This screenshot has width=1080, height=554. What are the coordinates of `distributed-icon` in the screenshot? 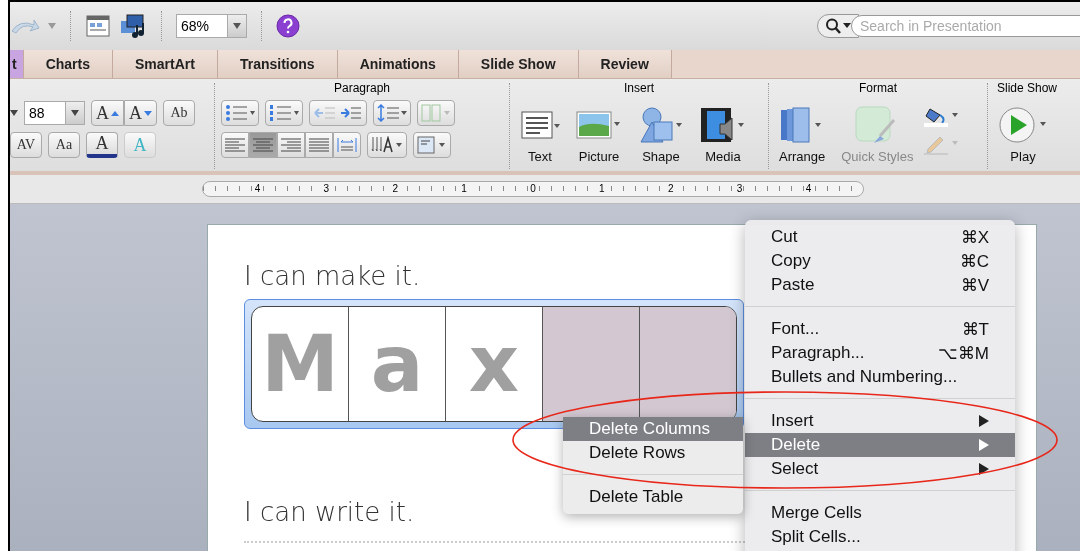 It's located at (347, 145).